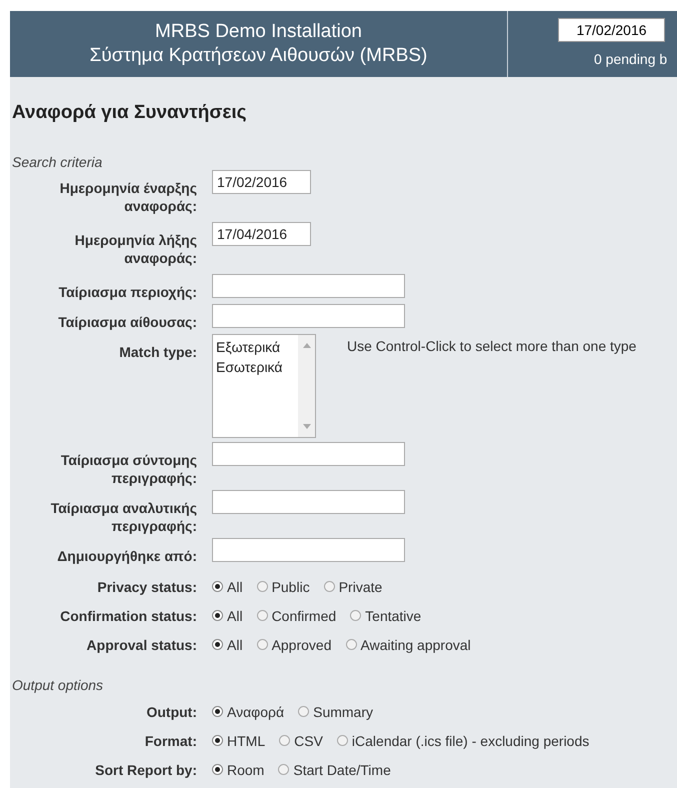 This screenshot has height=788, width=677. What do you see at coordinates (248, 347) in the screenshot?
I see `list-option: Εξωτερικά` at bounding box center [248, 347].